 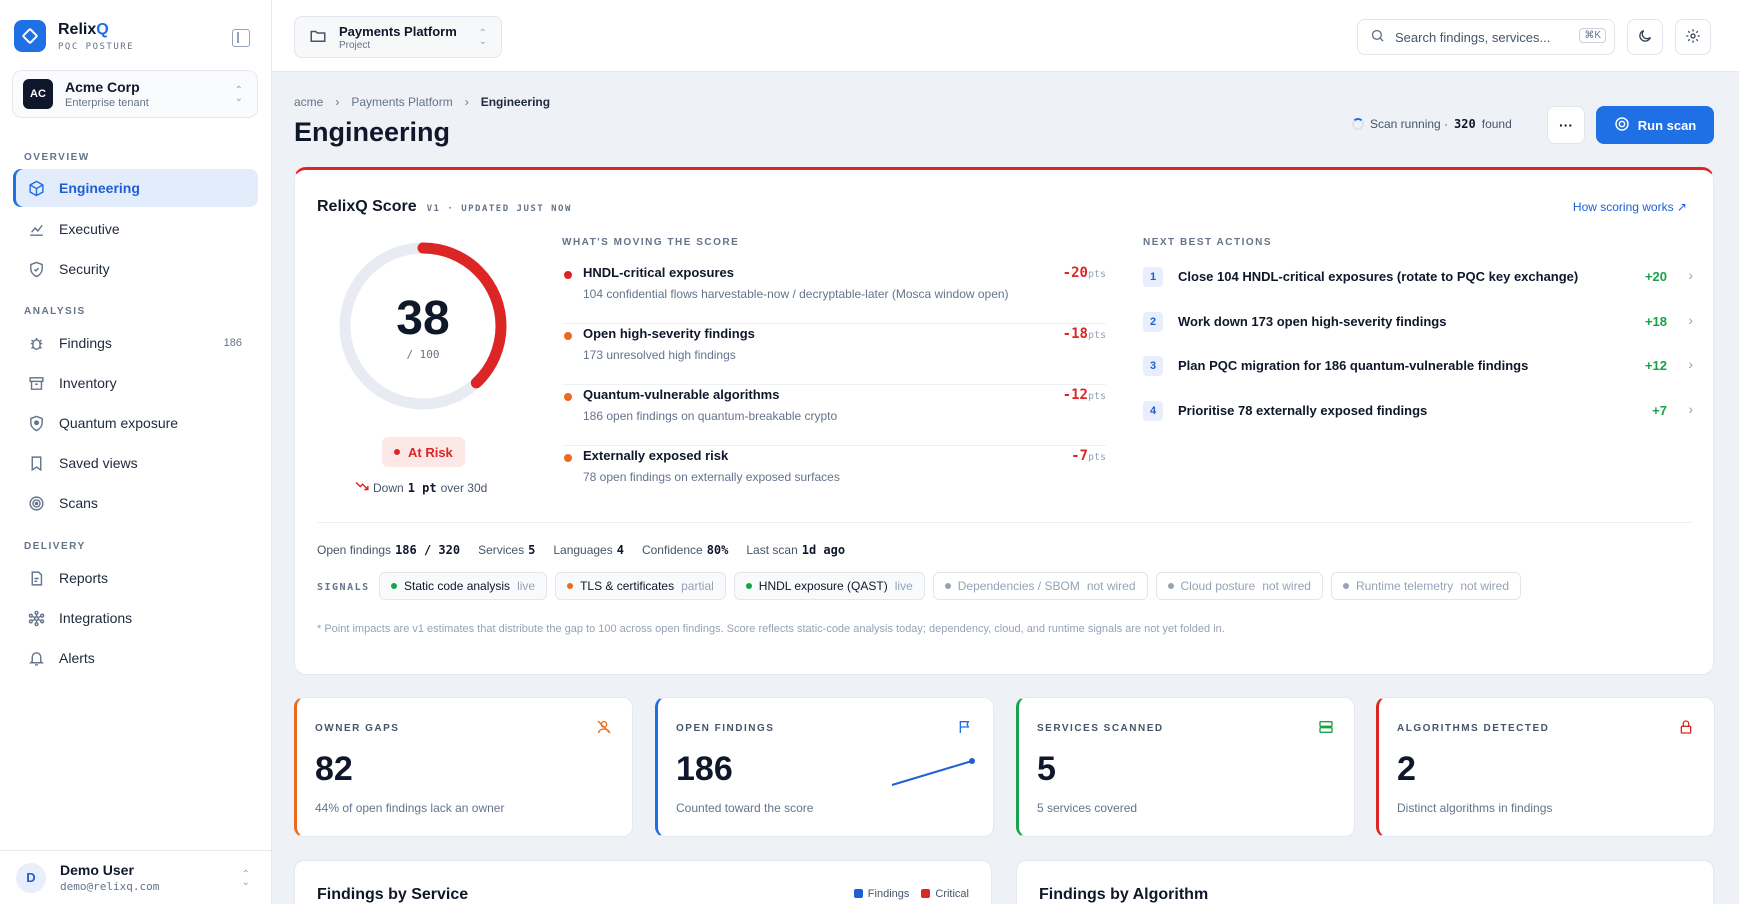 I want to click on signals-heading: SIGNALS, so click(x=343, y=587).